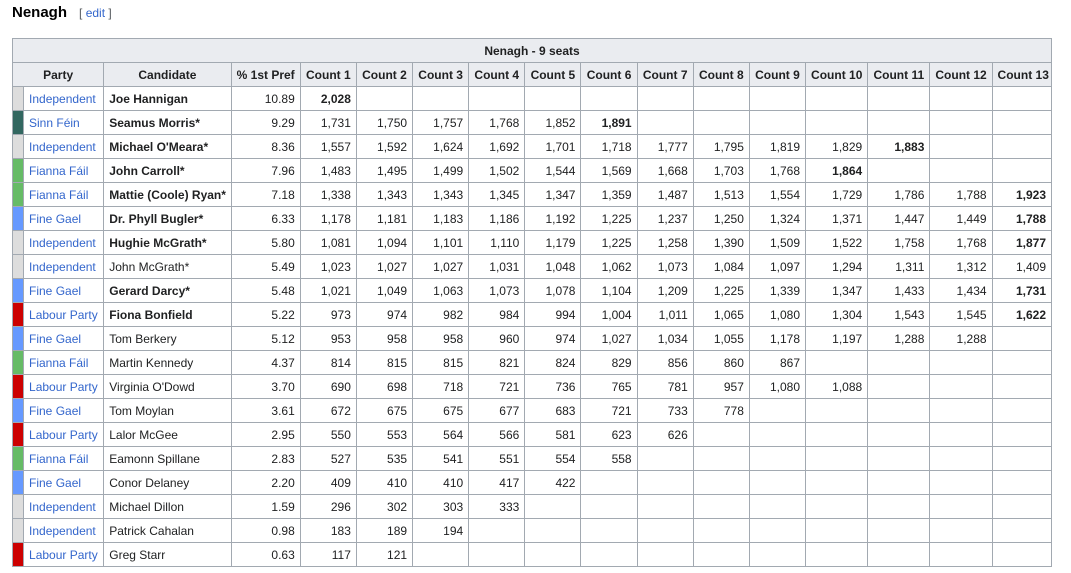 The height and width of the screenshot is (573, 1071). I want to click on count-cell: 1,359, so click(609, 194).